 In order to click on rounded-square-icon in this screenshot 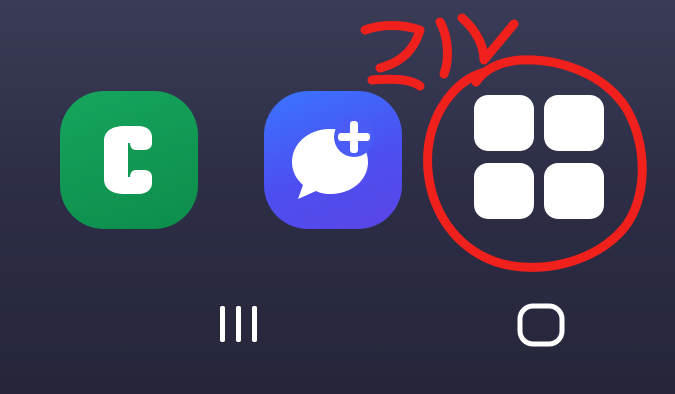, I will do `click(541, 325)`.